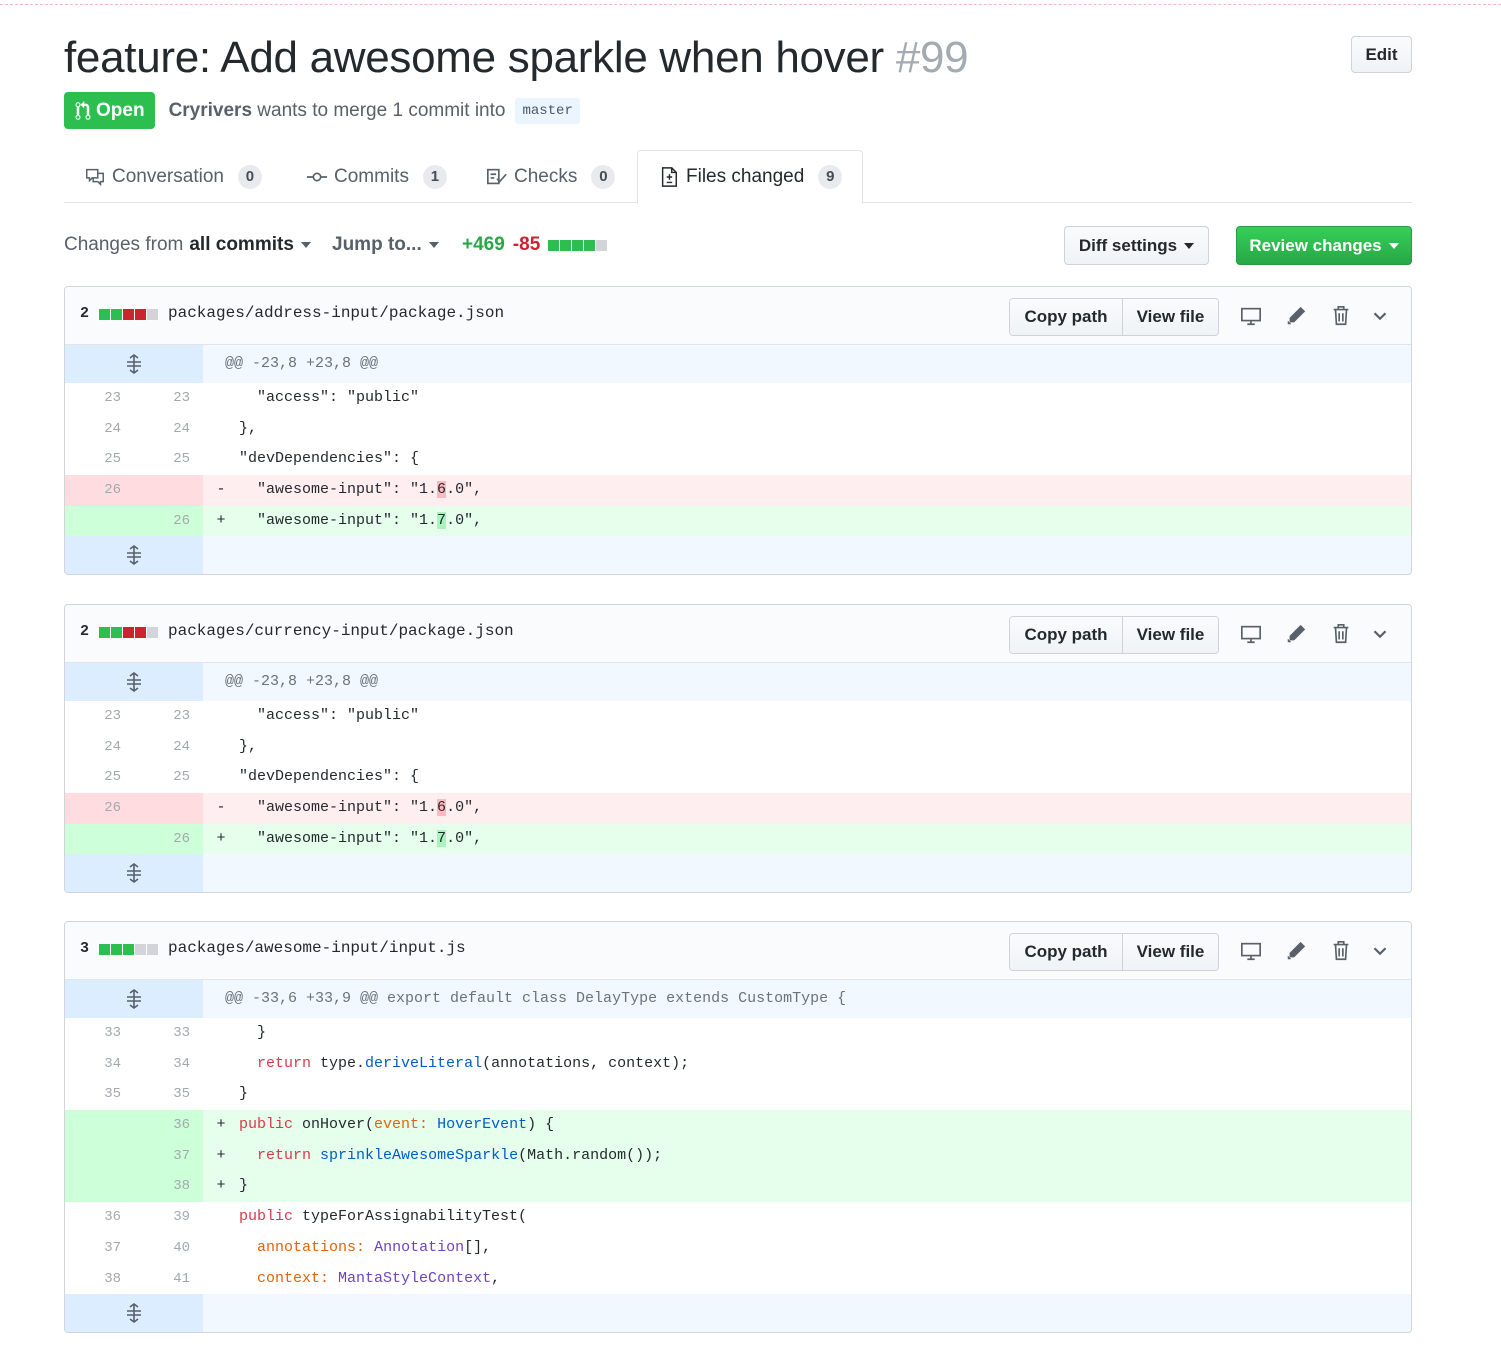  I want to click on new-line-number: 35, so click(168, 1094).